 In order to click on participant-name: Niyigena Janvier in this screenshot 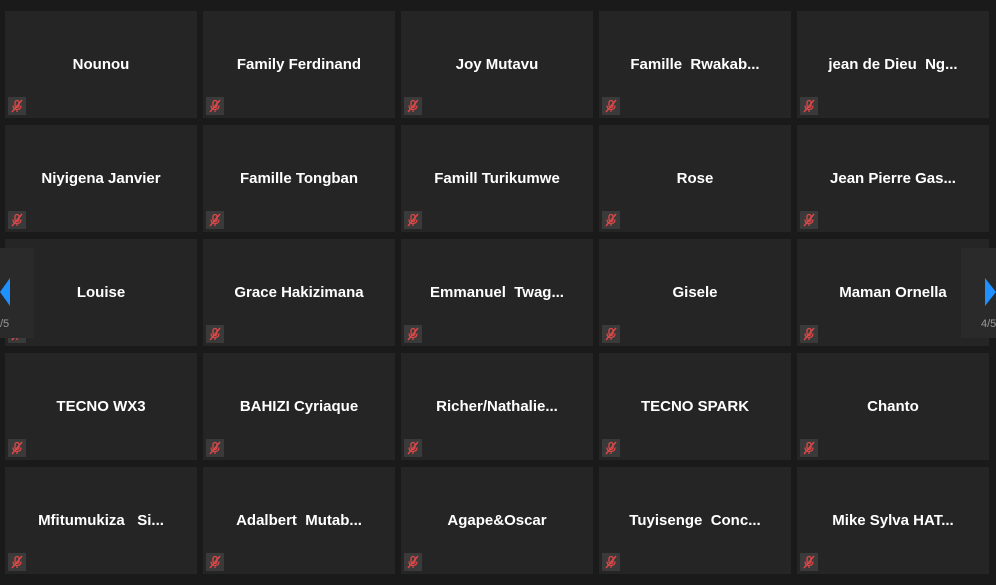, I will do `click(101, 178)`.